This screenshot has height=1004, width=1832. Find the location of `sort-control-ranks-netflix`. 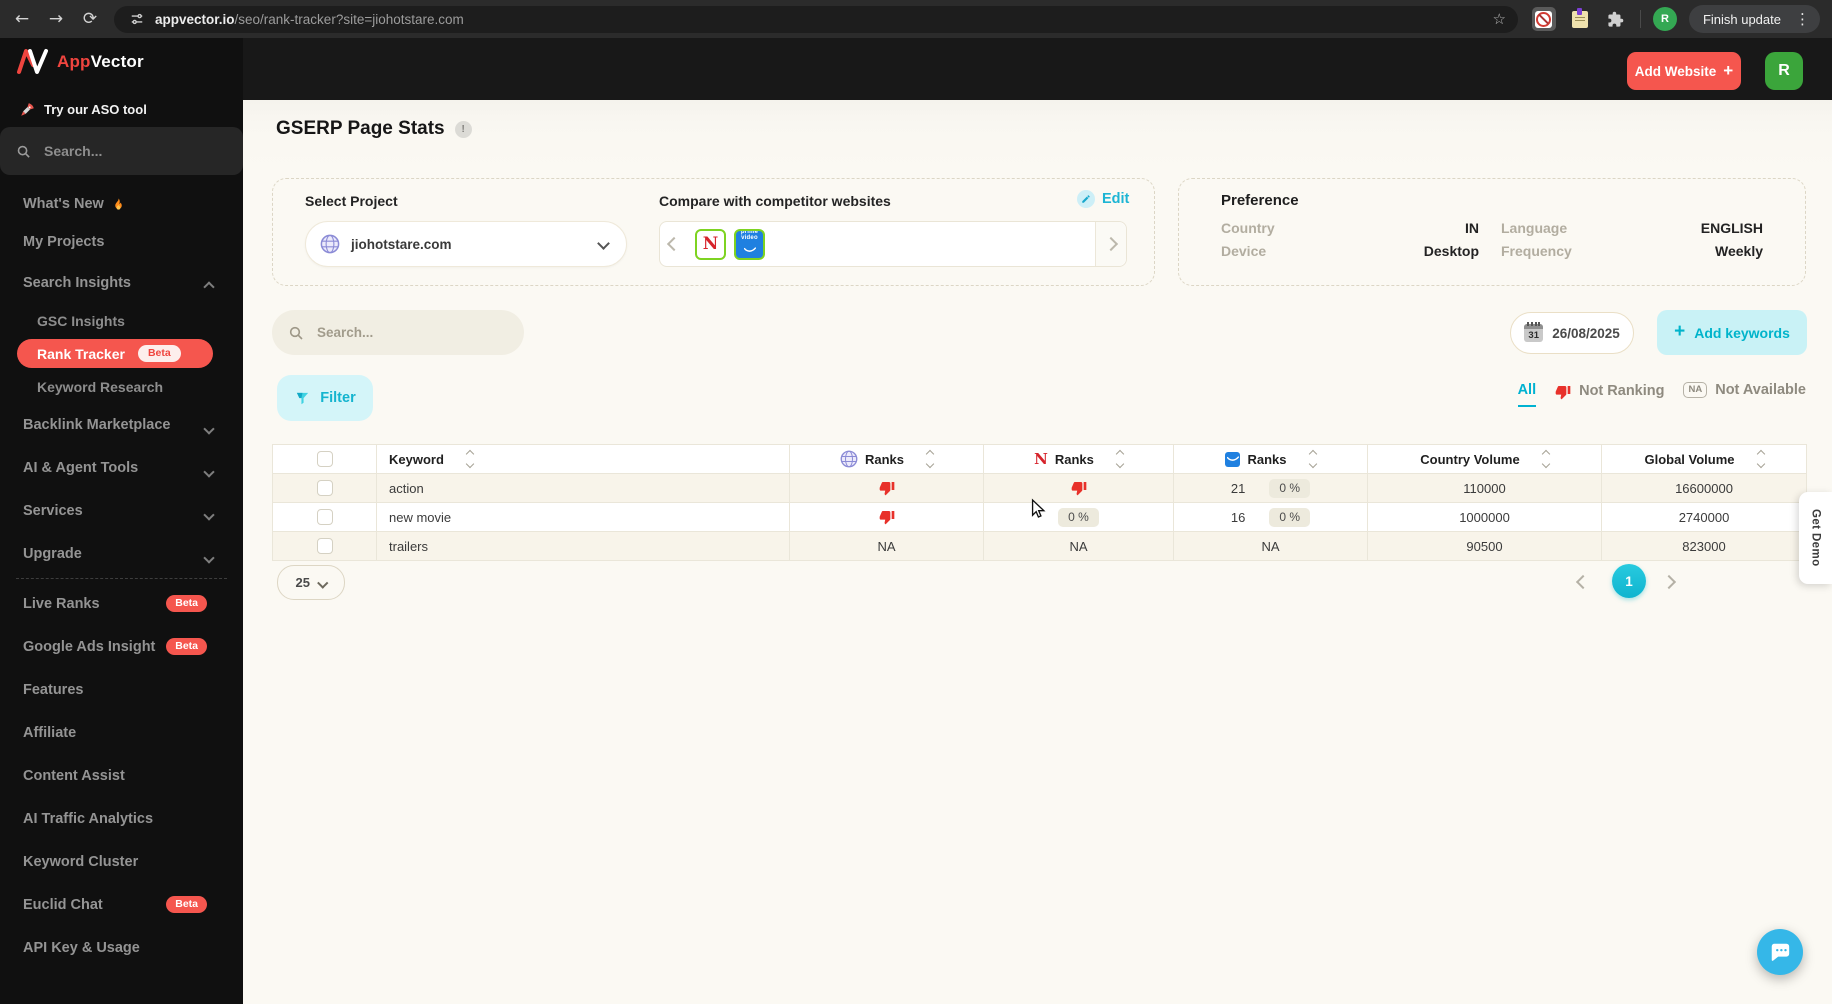

sort-control-ranks-netflix is located at coordinates (1120, 459).